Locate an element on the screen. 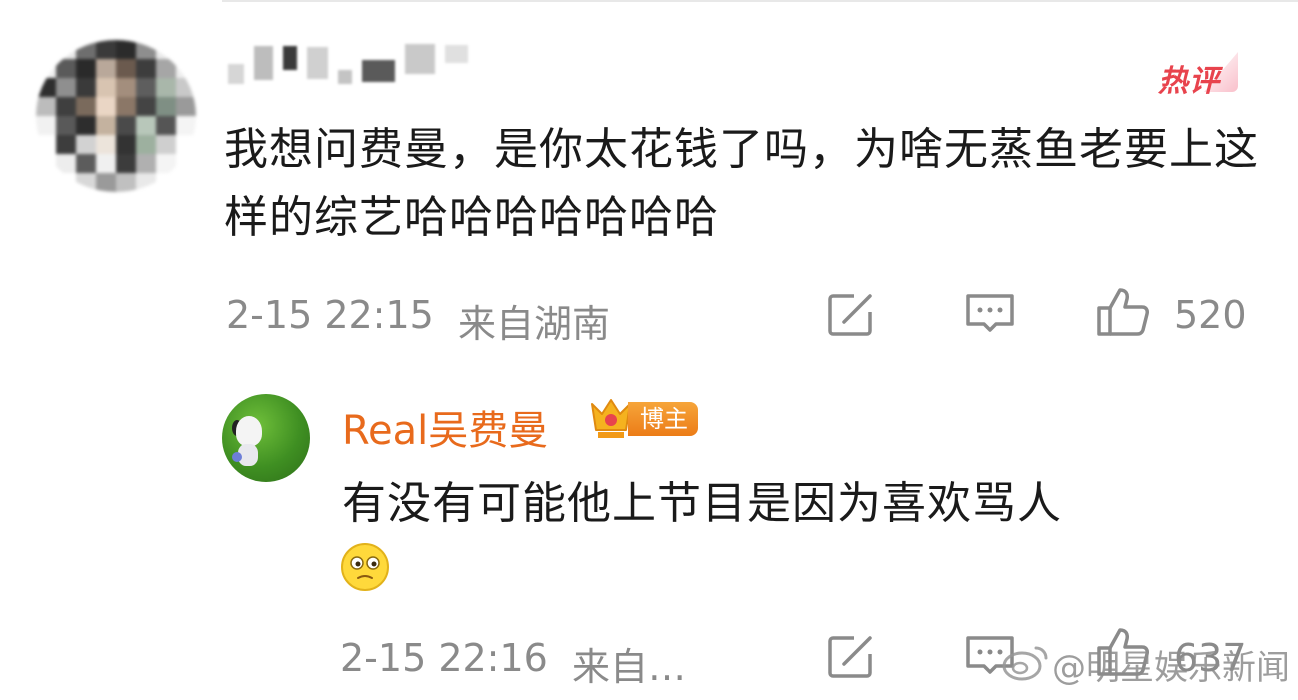 The image size is (1298, 700). comment-location: 来自湖南 is located at coordinates (534, 324).